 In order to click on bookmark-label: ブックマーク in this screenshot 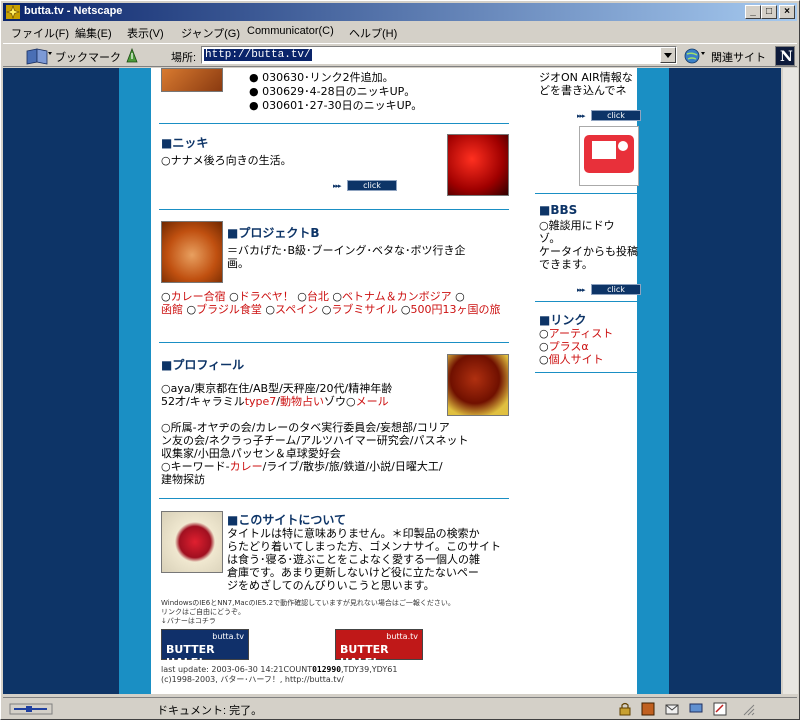, I will do `click(88, 57)`.